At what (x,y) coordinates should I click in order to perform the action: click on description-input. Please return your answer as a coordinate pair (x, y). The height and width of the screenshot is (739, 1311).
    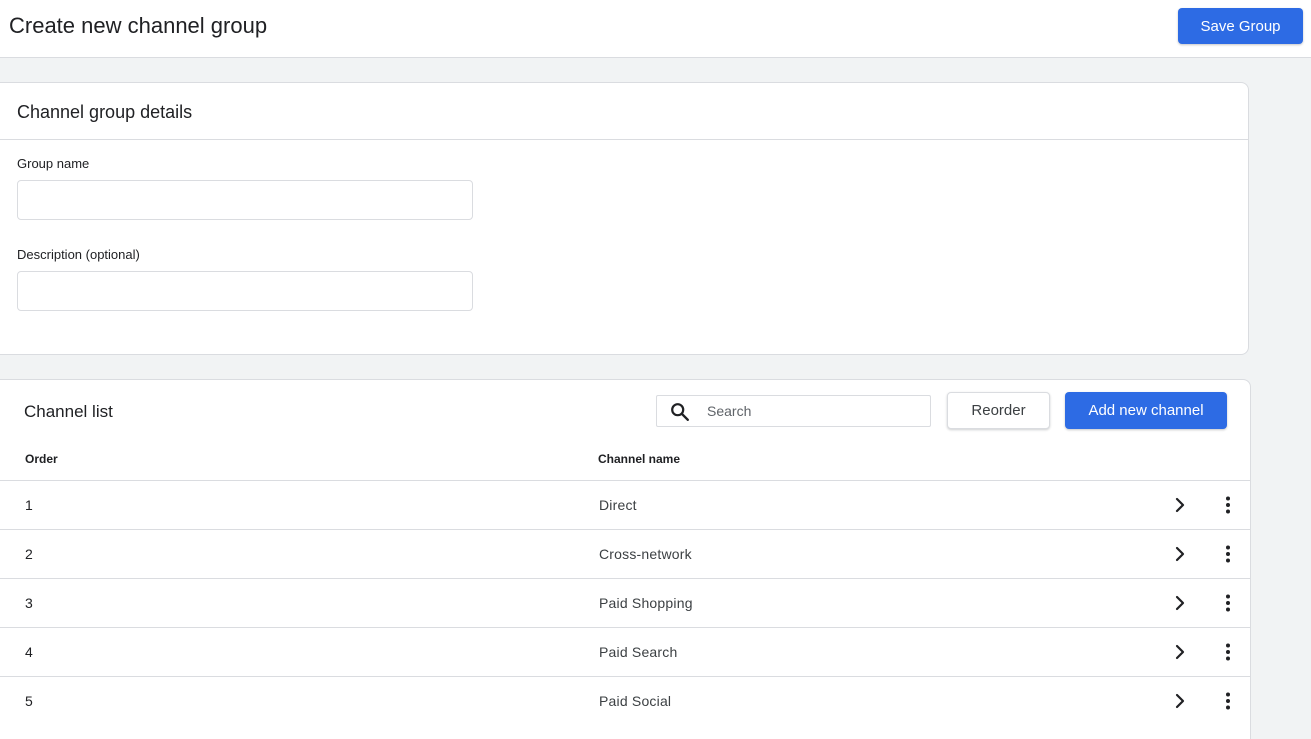
    Looking at the image, I should click on (245, 291).